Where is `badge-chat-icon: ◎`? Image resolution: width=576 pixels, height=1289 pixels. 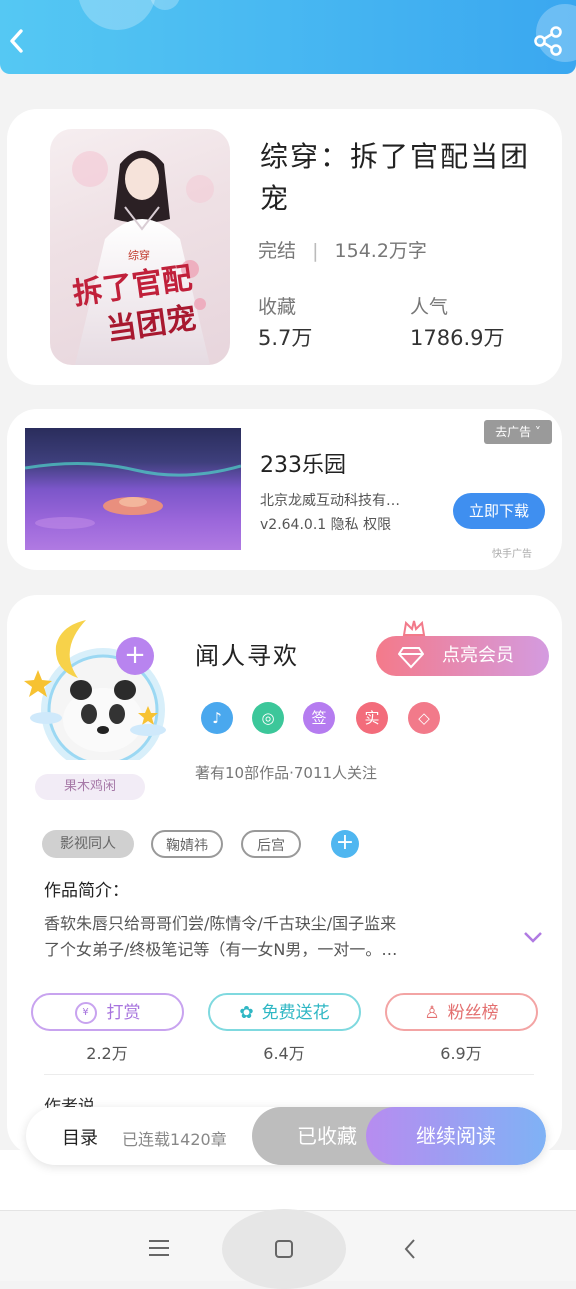 badge-chat-icon: ◎ is located at coordinates (268, 718).